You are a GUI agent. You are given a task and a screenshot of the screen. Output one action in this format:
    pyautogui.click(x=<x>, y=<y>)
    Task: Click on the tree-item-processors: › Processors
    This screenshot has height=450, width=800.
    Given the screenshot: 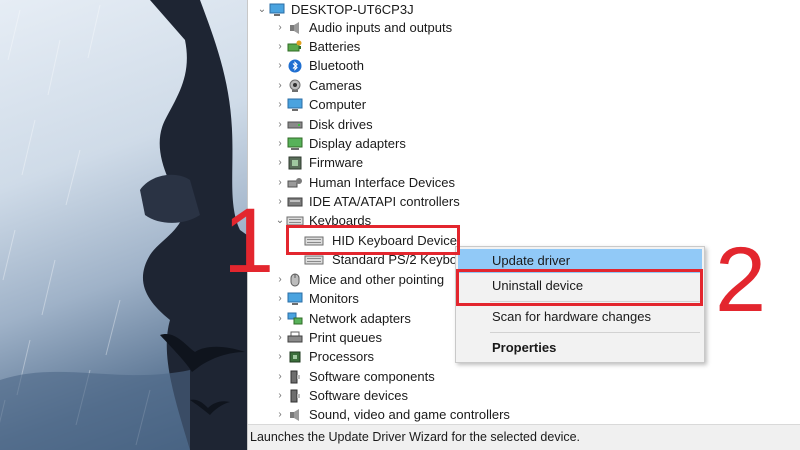 What is the action you would take?
    pyautogui.click(x=324, y=356)
    